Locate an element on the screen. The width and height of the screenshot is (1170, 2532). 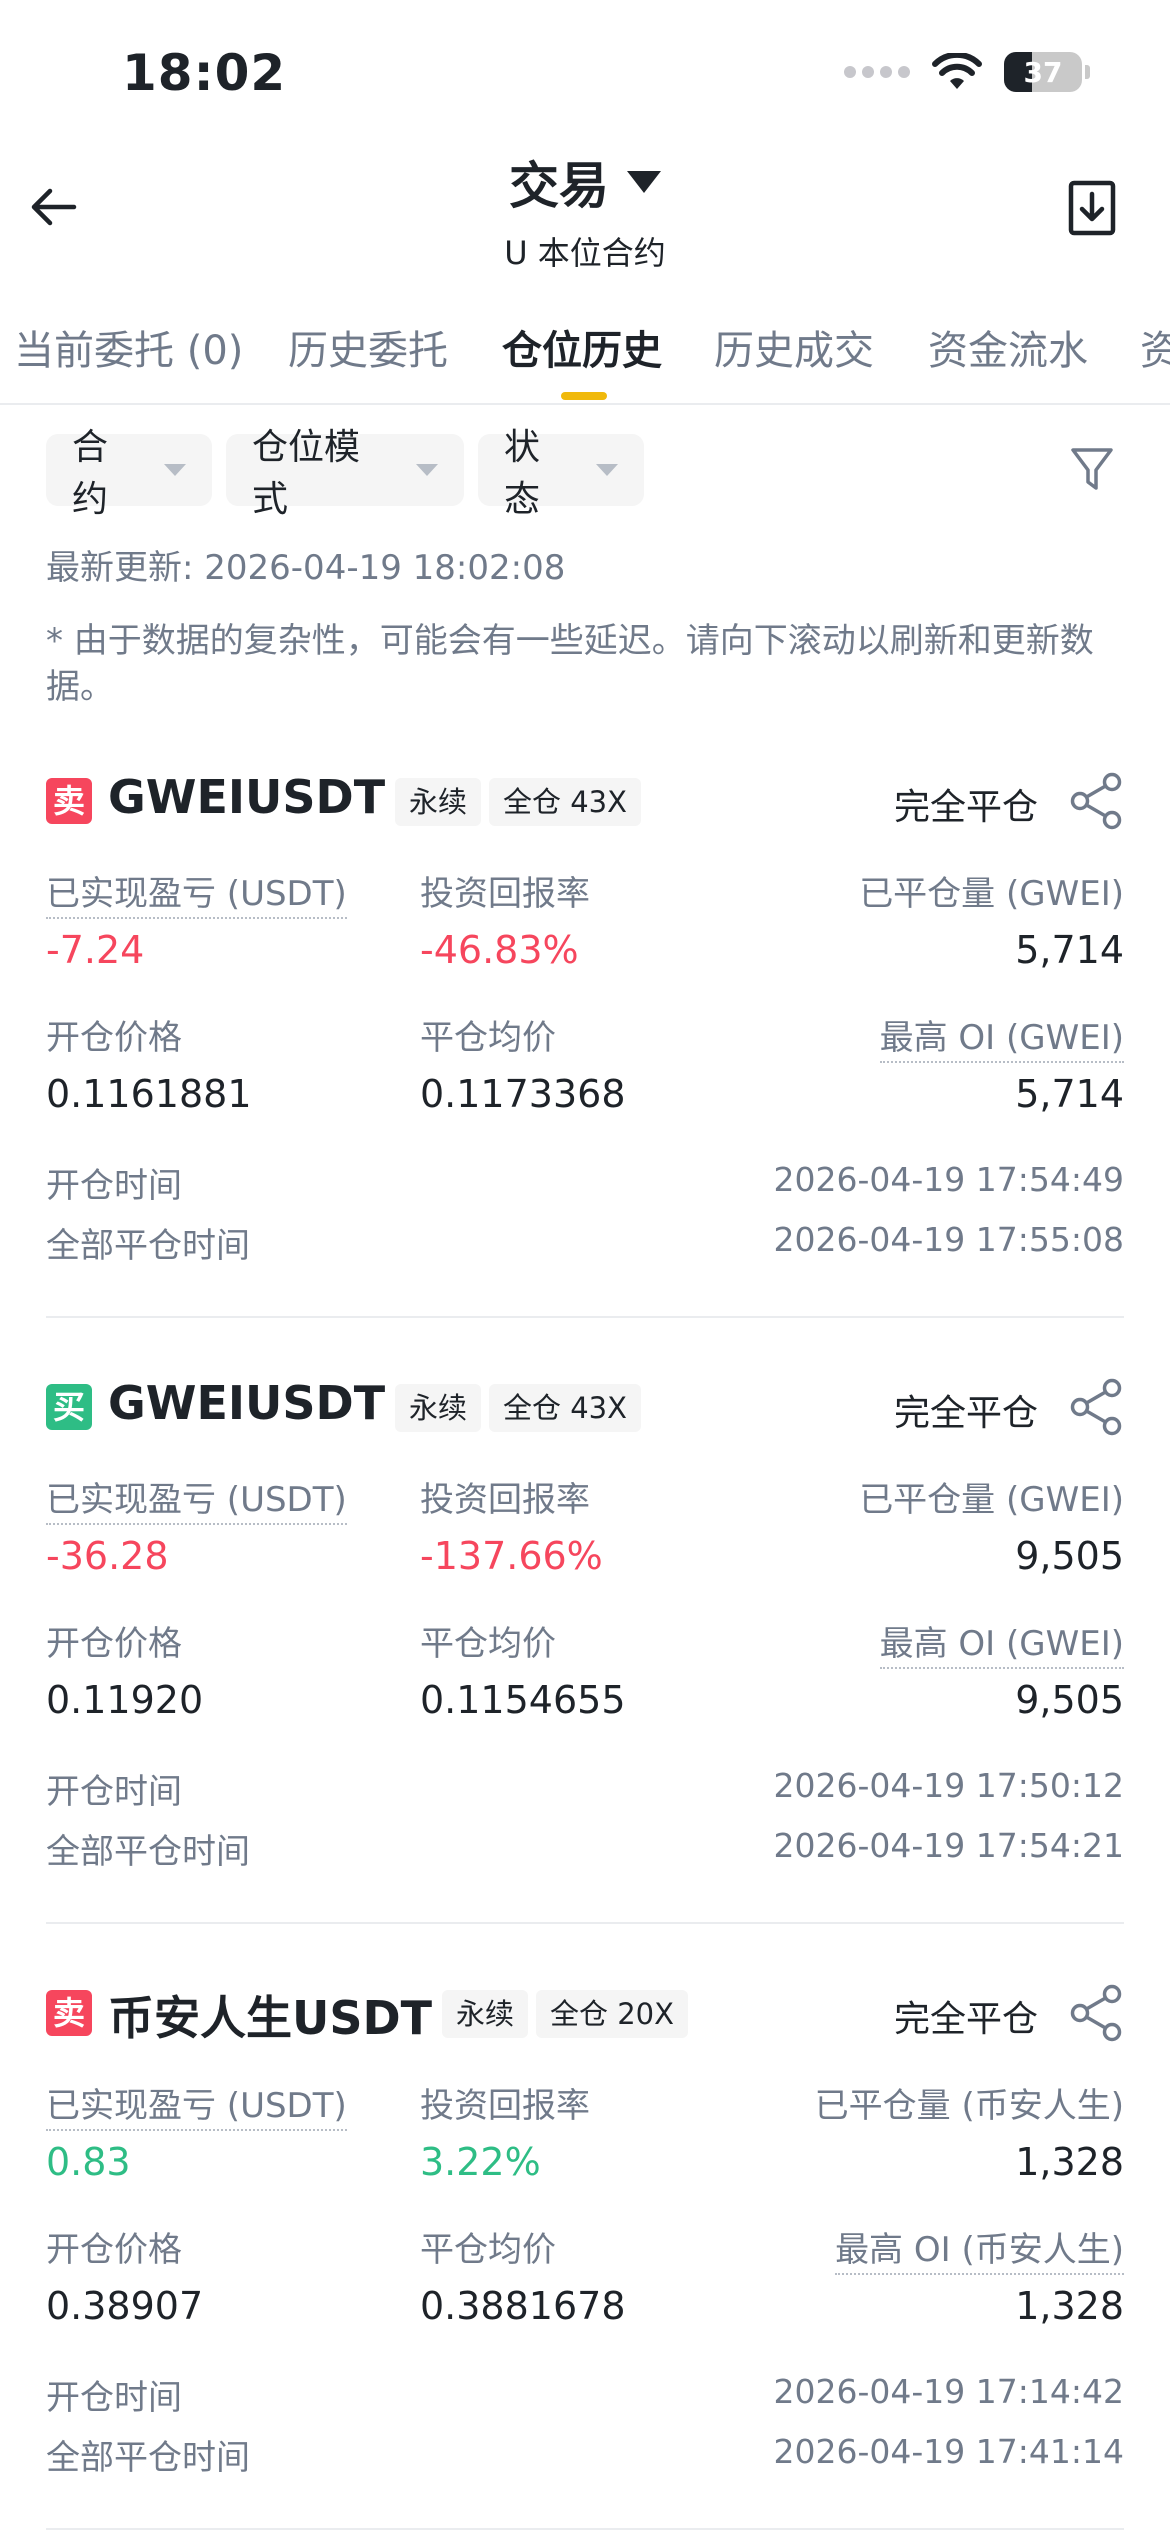
close-avg-value: 0.1154655 is located at coordinates (523, 1700).